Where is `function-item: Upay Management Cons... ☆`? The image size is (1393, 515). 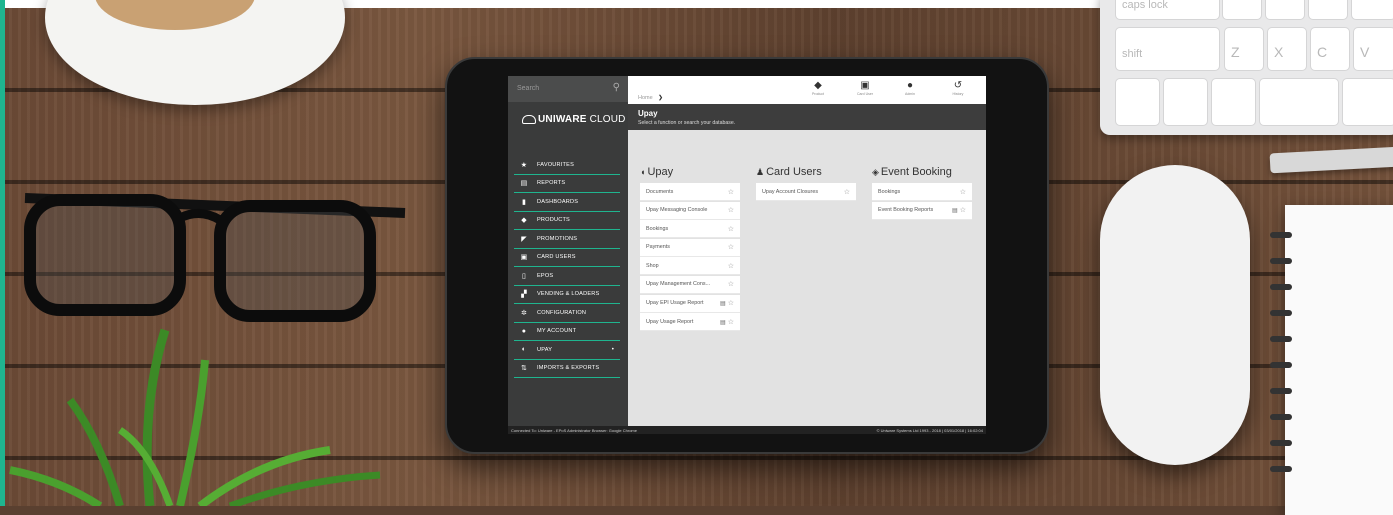
function-item: Upay Management Cons... ☆ is located at coordinates (690, 284).